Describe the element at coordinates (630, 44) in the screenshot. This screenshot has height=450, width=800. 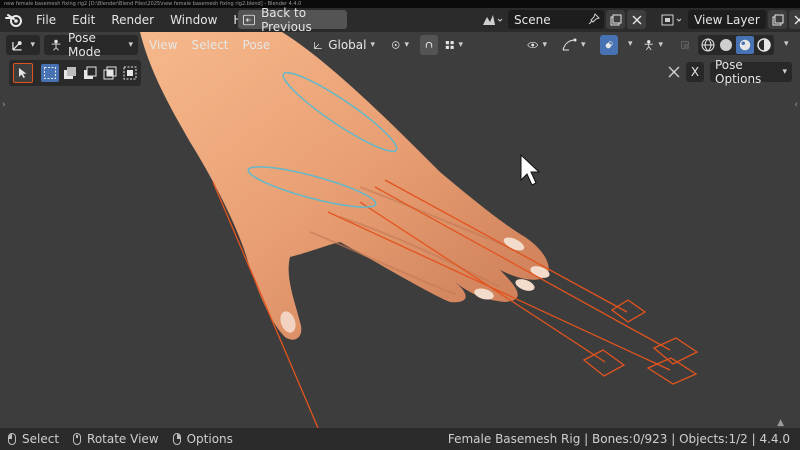
I see `overlays-chevron-icon: ▾` at that location.